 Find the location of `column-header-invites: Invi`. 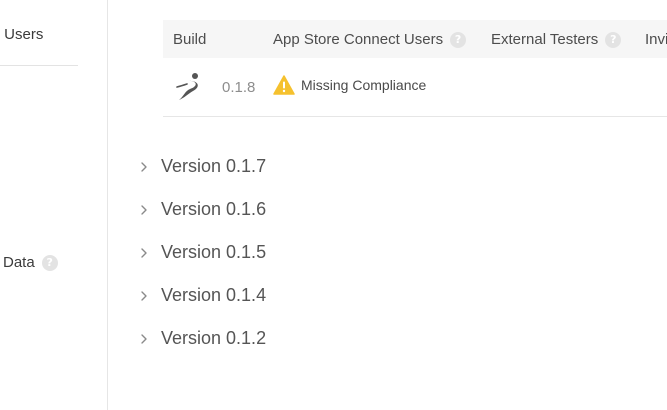

column-header-invites: Invi is located at coordinates (656, 39).